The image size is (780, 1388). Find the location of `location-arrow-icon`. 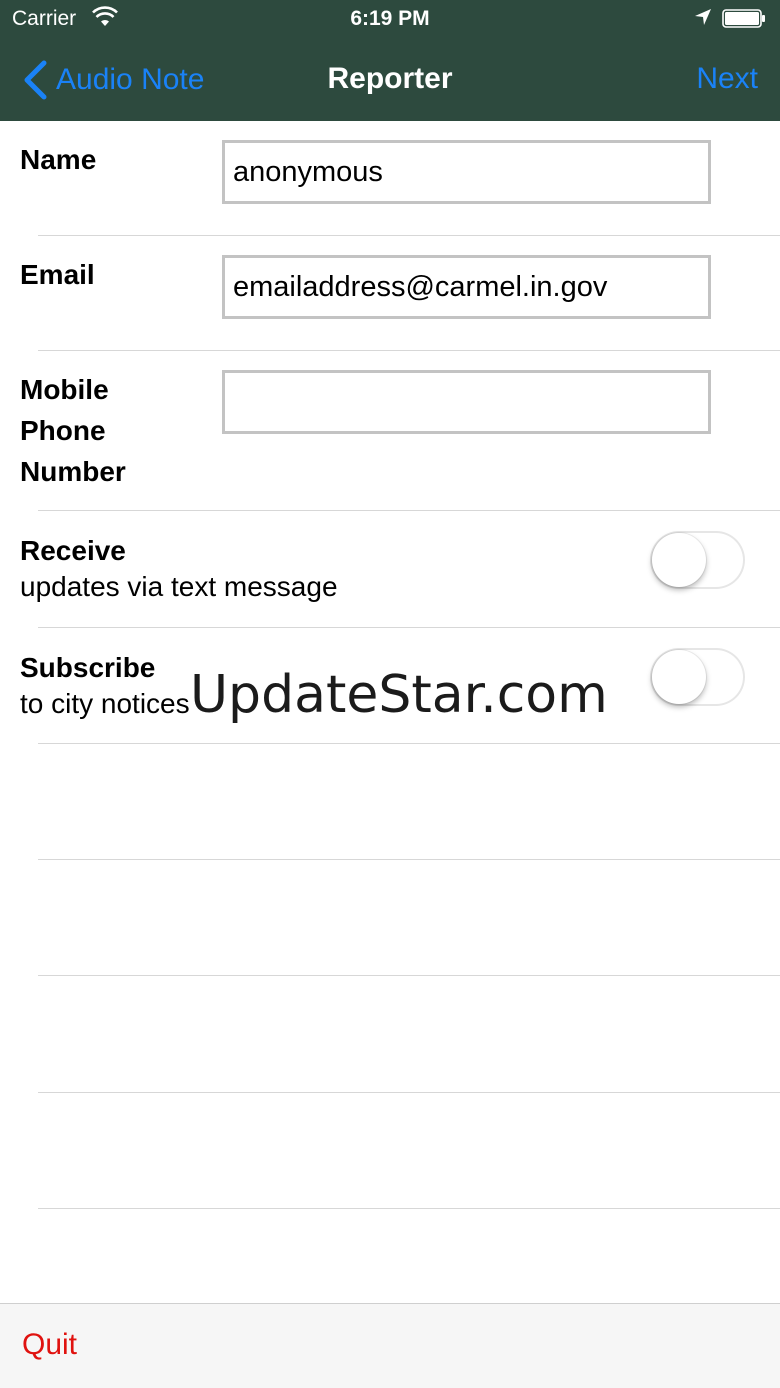

location-arrow-icon is located at coordinates (703, 17).